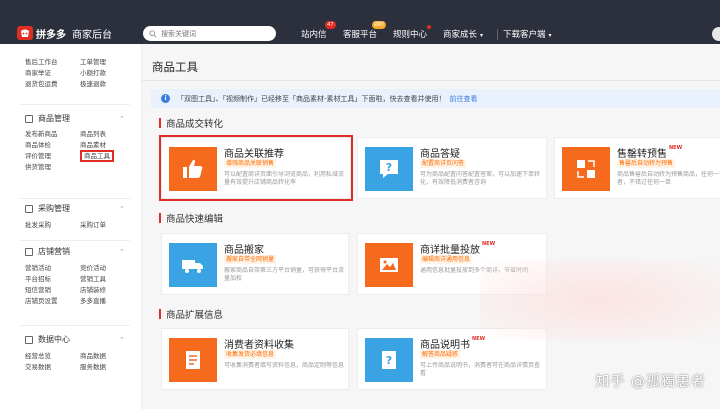 This screenshot has width=720, height=409. I want to click on nav-rules-label: 规则中心, so click(410, 35).